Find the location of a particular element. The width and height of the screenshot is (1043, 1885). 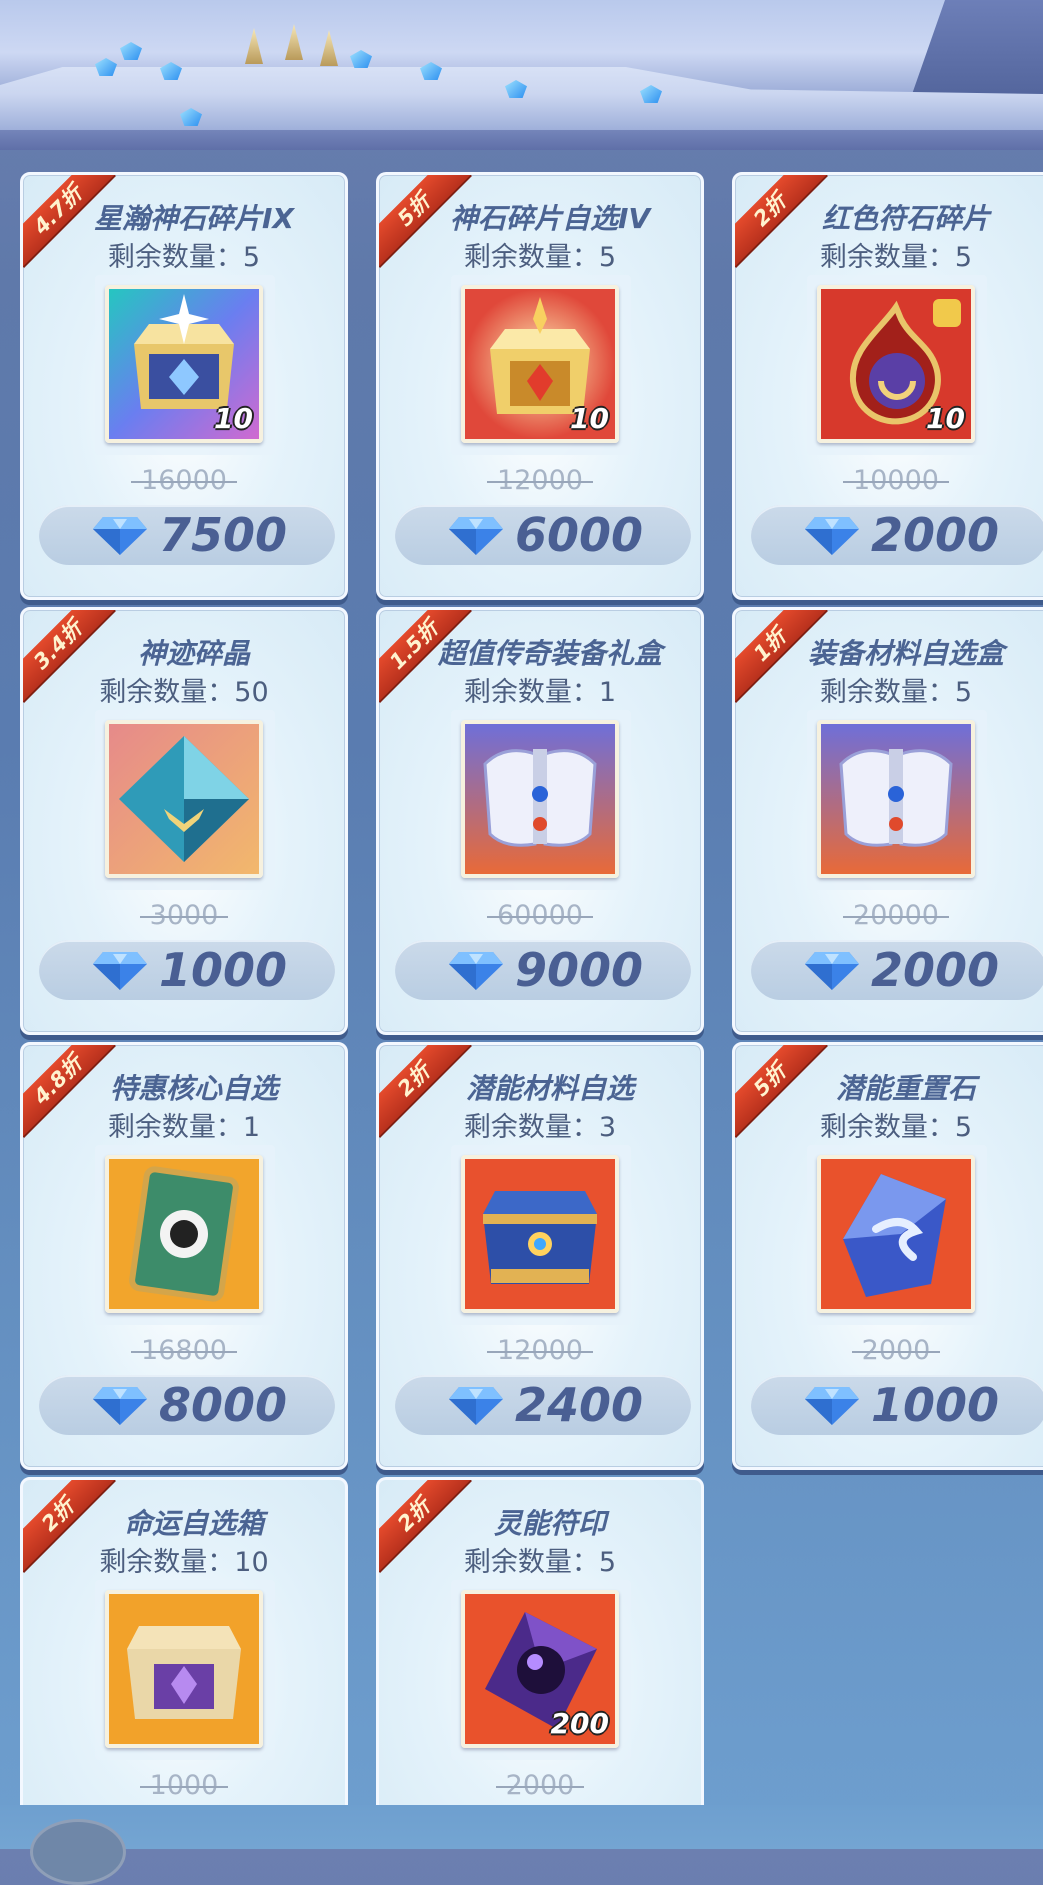

buy-button: 7500 is located at coordinates (187, 535).